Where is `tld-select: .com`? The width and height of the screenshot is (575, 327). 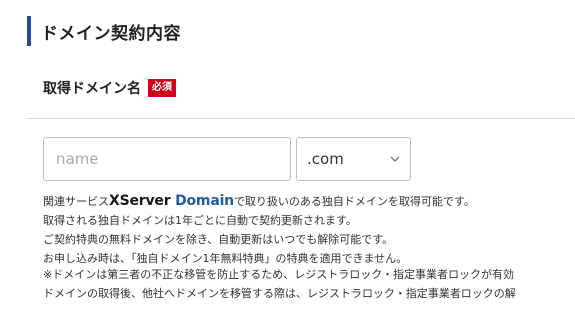
tld-select: .com is located at coordinates (353, 159).